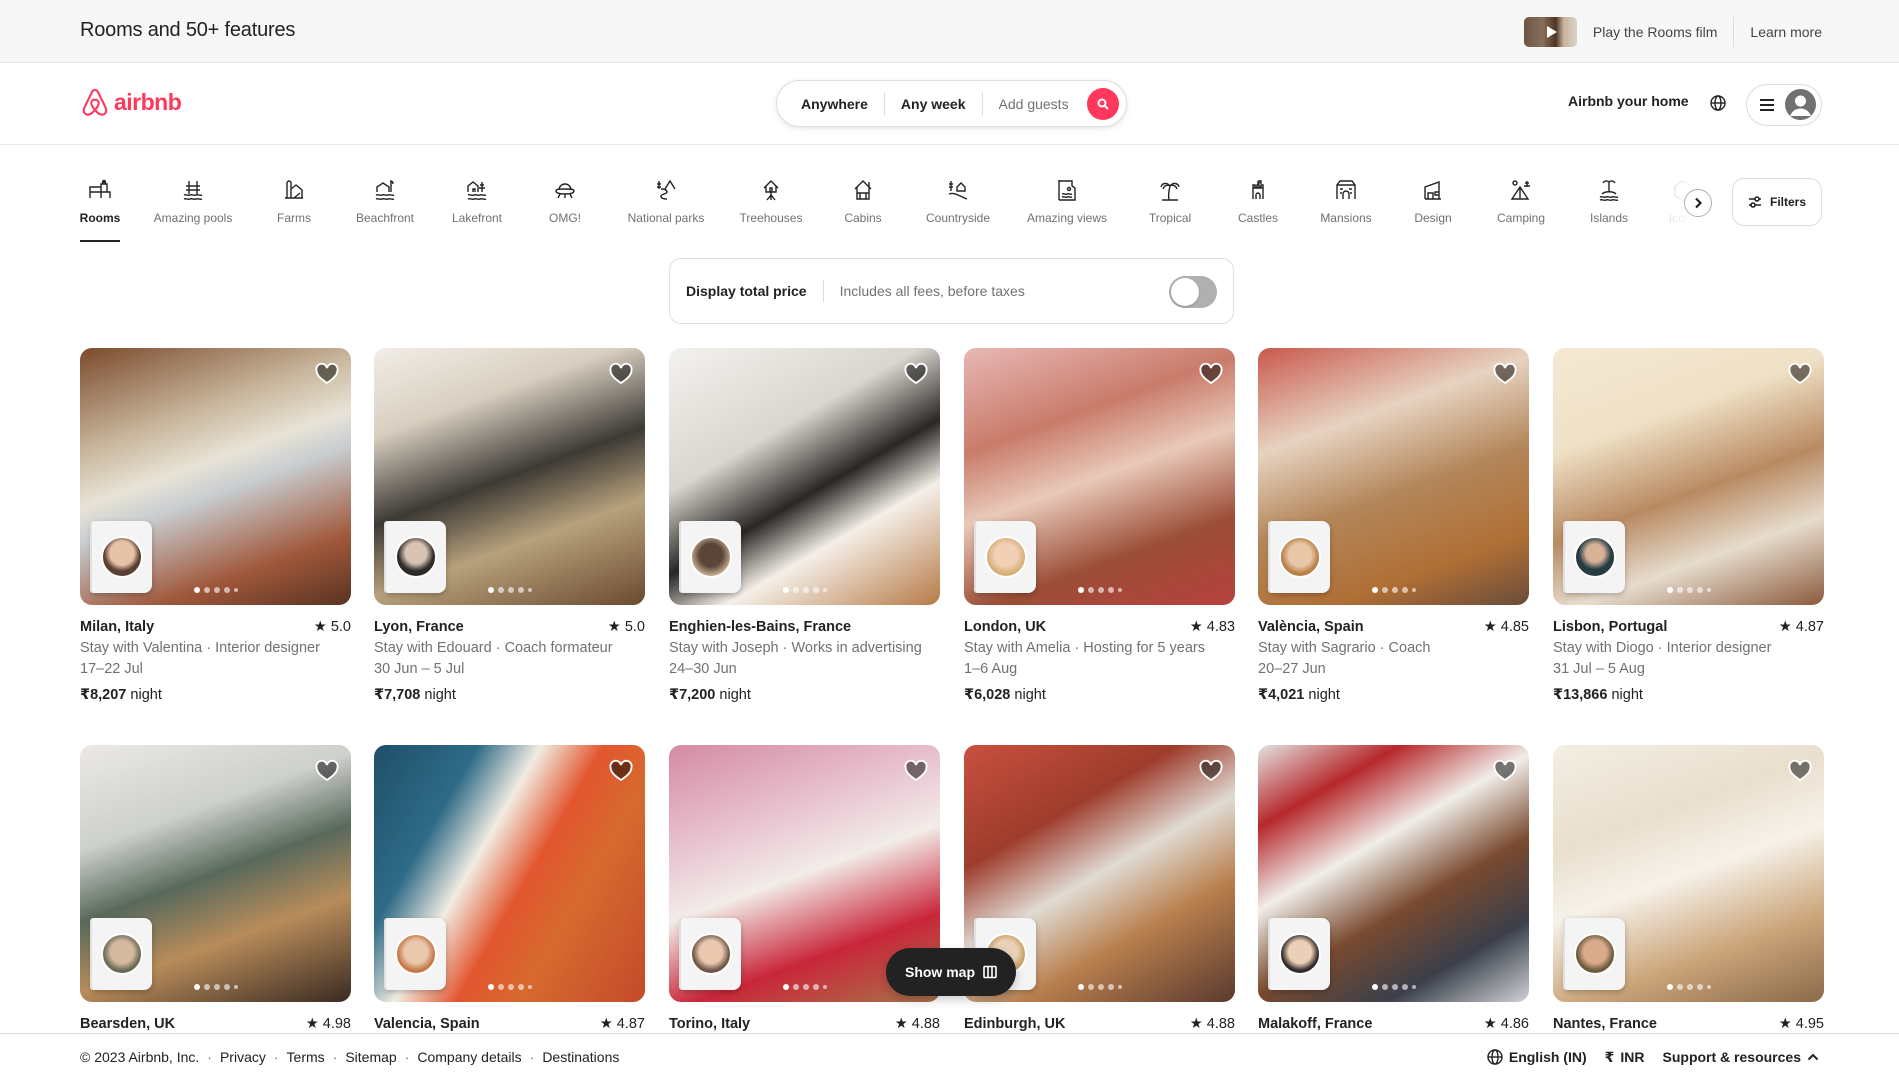 This screenshot has width=1899, height=1080. What do you see at coordinates (100, 210) in the screenshot?
I see `category-rooms: Rooms` at bounding box center [100, 210].